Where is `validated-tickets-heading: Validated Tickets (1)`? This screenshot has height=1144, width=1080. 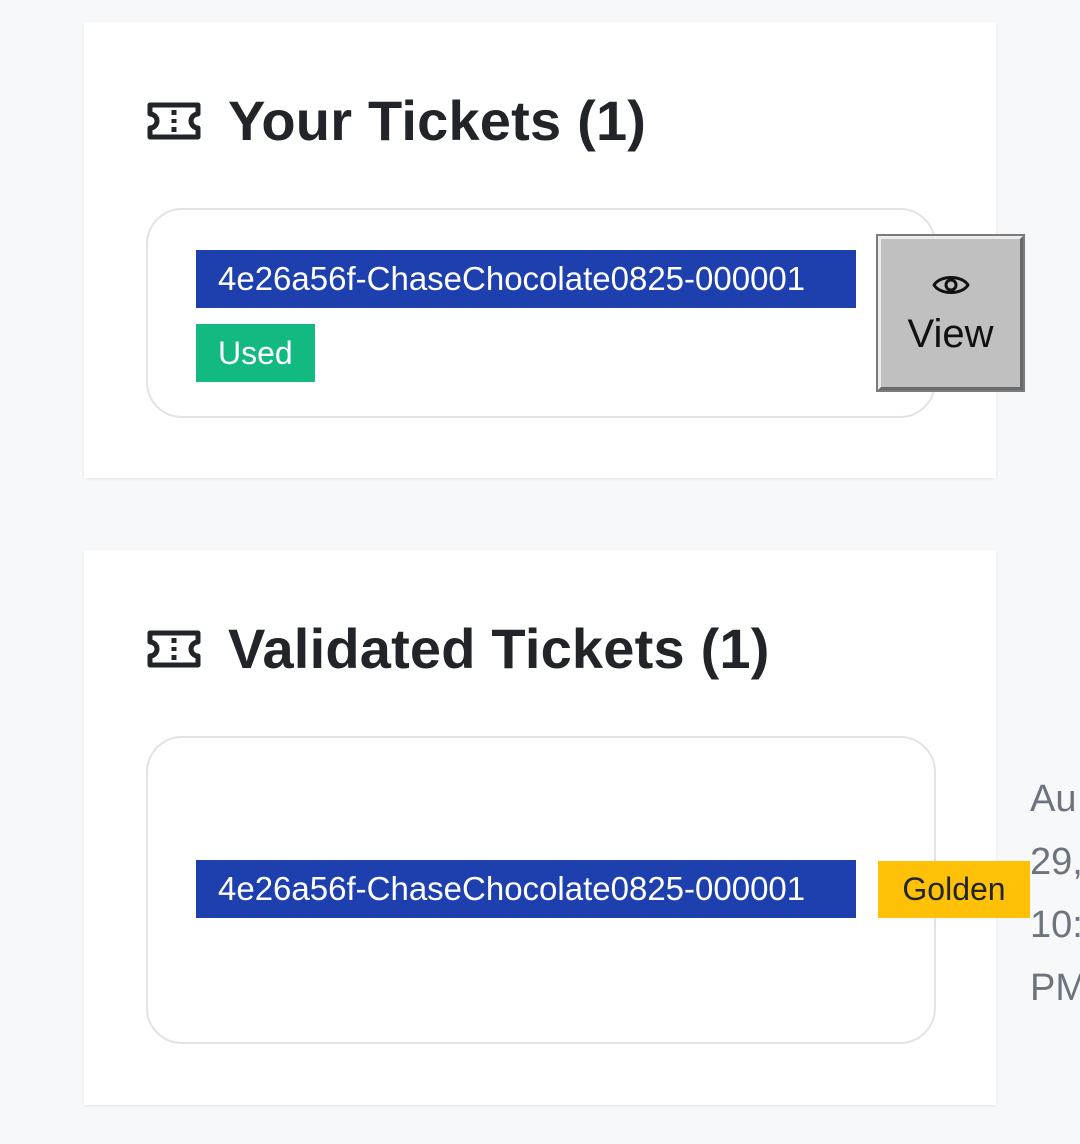 validated-tickets-heading: Validated Tickets (1) is located at coordinates (458, 648).